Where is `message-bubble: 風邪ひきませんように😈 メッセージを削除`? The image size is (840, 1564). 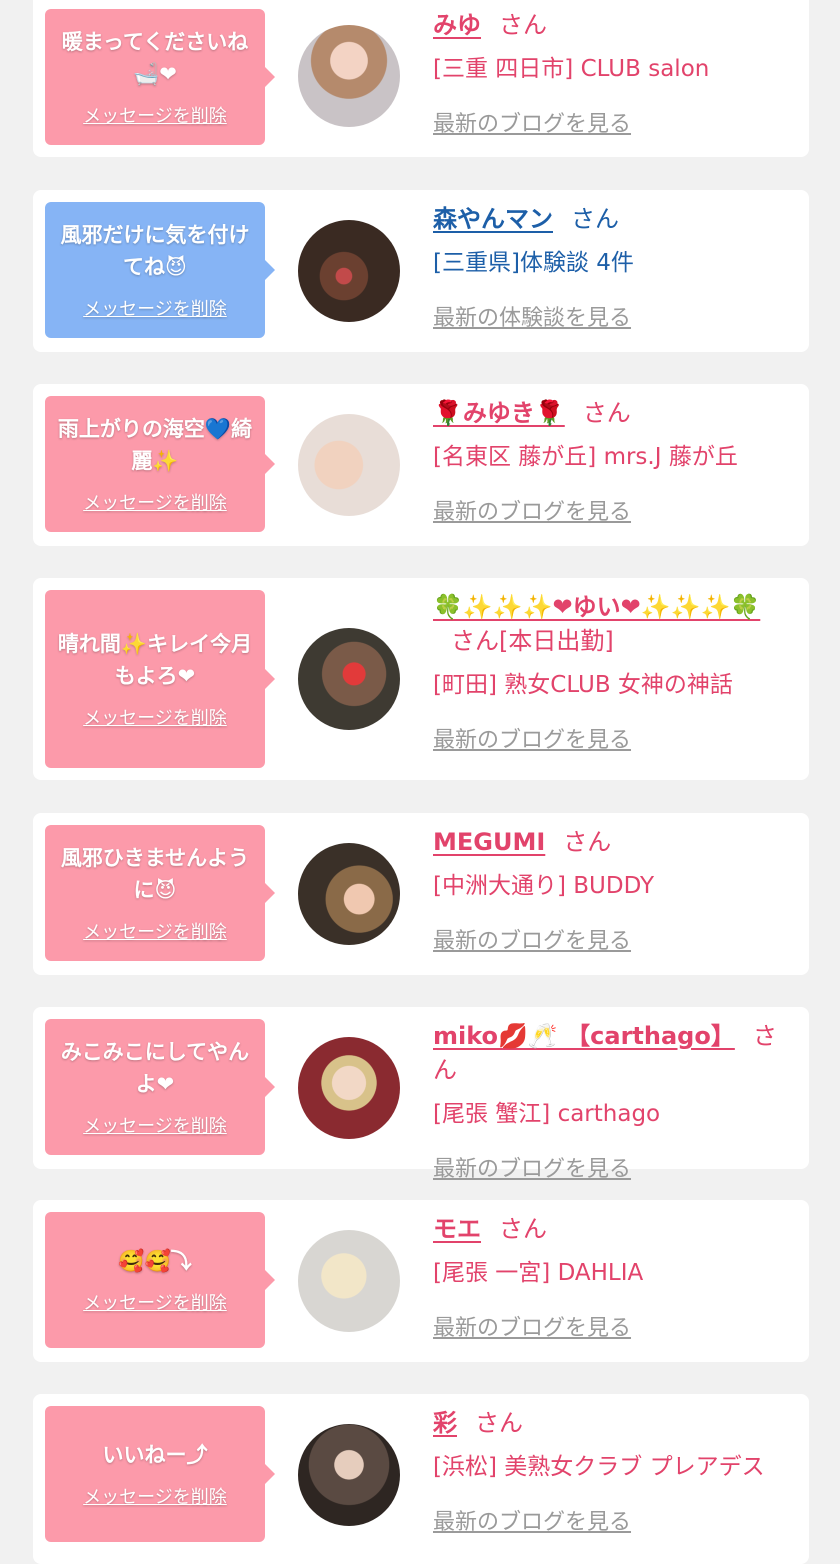
message-bubble: 風邪ひきませんように😈 メッセージを削除 is located at coordinates (160, 893).